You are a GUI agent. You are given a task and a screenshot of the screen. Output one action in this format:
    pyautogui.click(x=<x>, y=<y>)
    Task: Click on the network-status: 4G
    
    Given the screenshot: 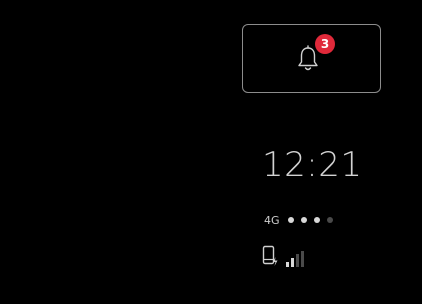 What is the action you would take?
    pyautogui.click(x=302, y=220)
    